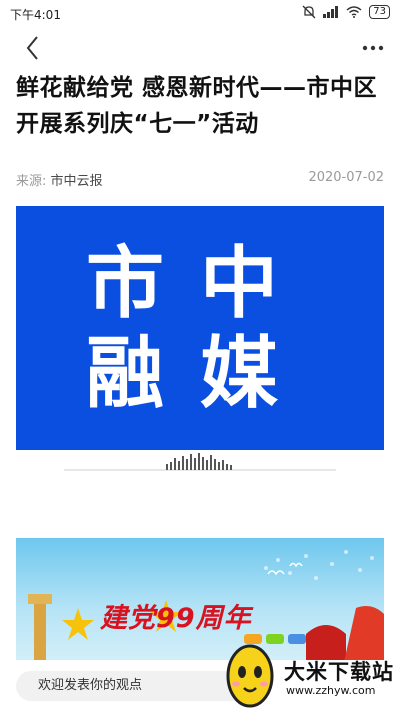  I want to click on watermark: 大米下载站 www.zzhyw.com, so click(309, 671).